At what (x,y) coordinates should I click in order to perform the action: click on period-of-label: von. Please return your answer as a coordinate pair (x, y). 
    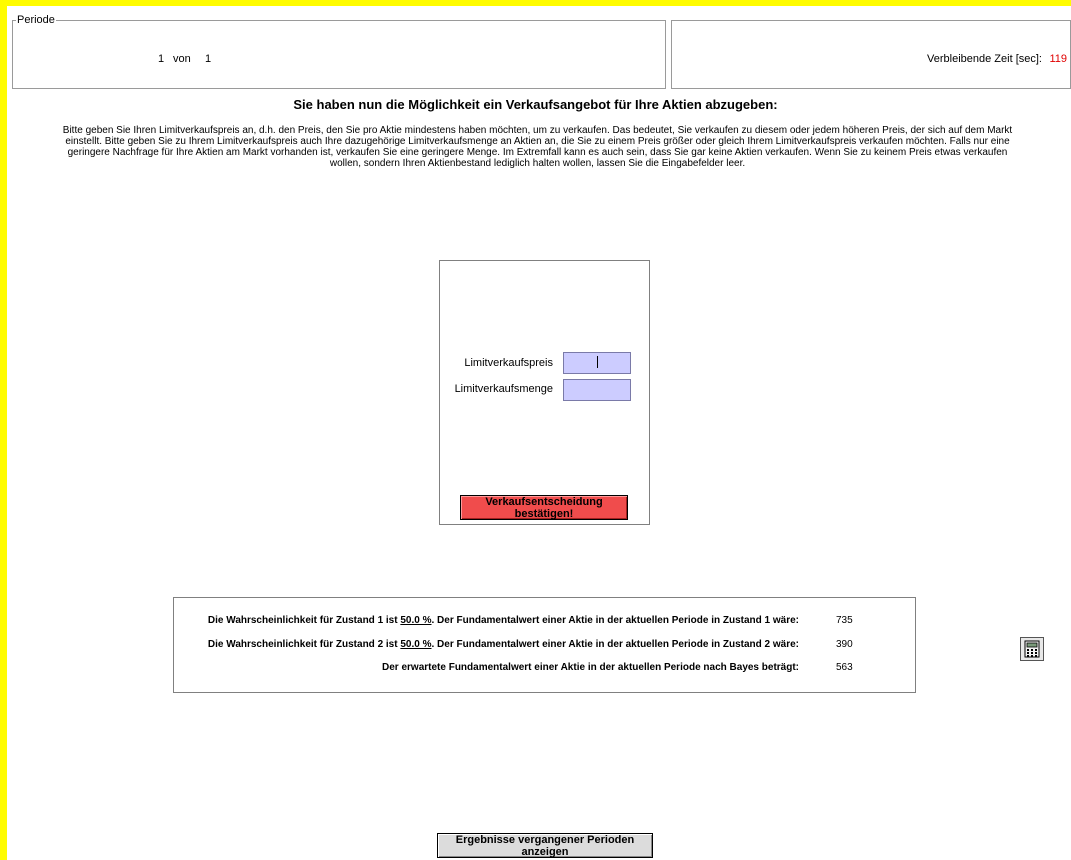
    Looking at the image, I should click on (182, 59).